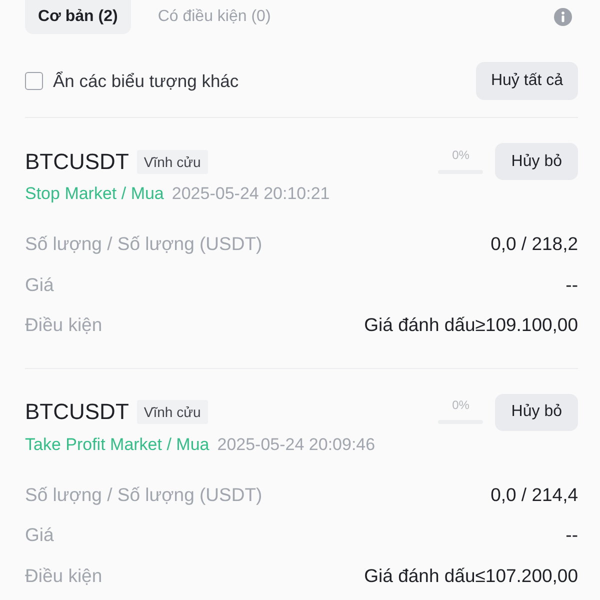 The width and height of the screenshot is (600, 600). I want to click on field-value: 0,0 / 214,4, so click(534, 495).